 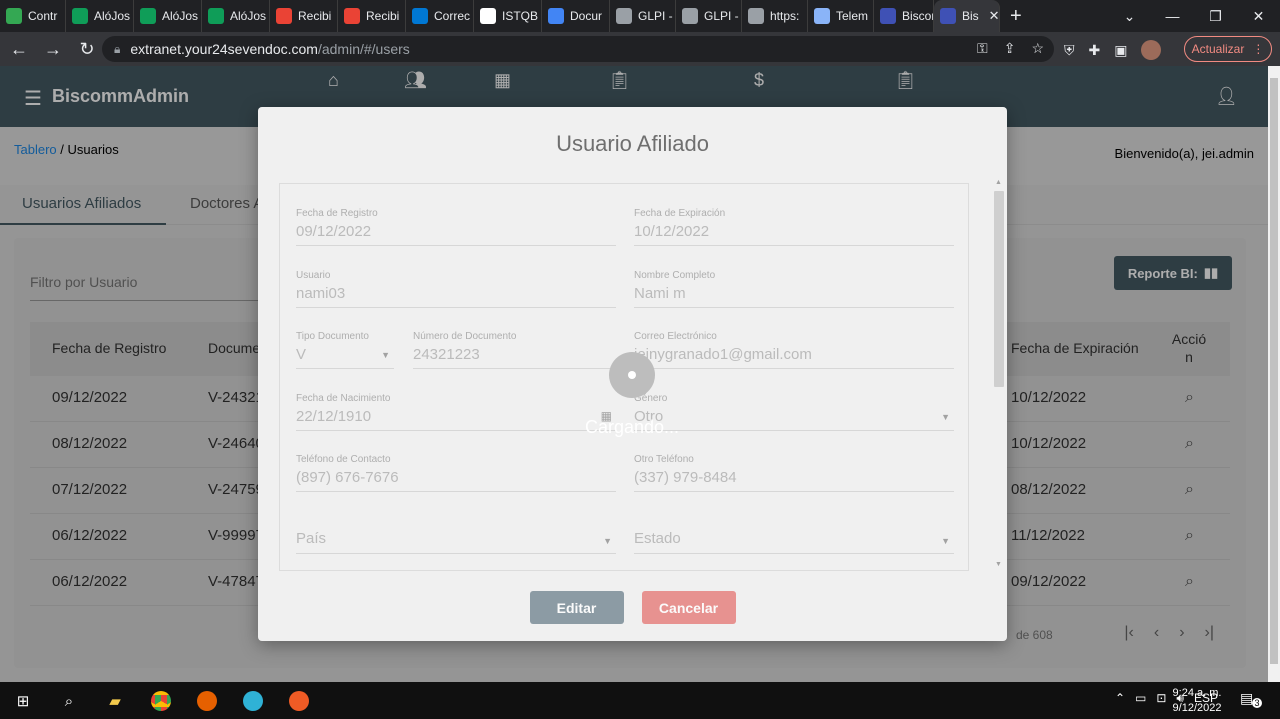 What do you see at coordinates (1258, 49) in the screenshot?
I see `kebab-menu-icon: ⋮` at bounding box center [1258, 49].